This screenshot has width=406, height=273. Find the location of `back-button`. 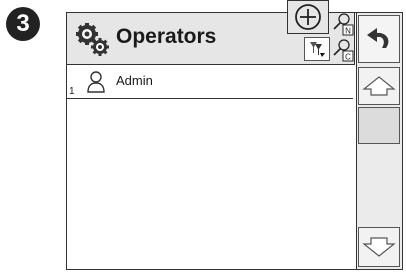

back-button is located at coordinates (379, 39).